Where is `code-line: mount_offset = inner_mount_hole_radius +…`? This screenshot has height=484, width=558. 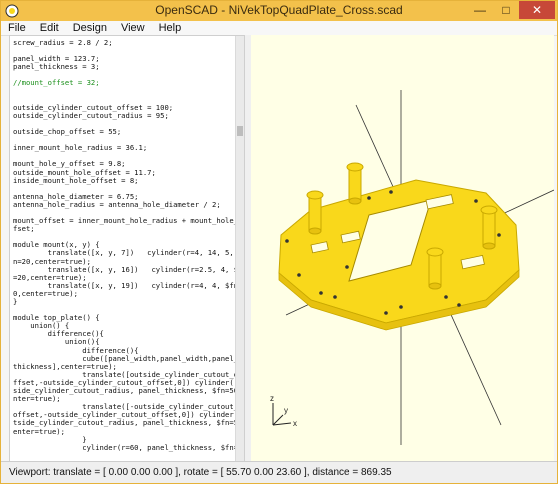 code-line: mount_offset = inner_mount_hole_radius +… is located at coordinates (128, 220).